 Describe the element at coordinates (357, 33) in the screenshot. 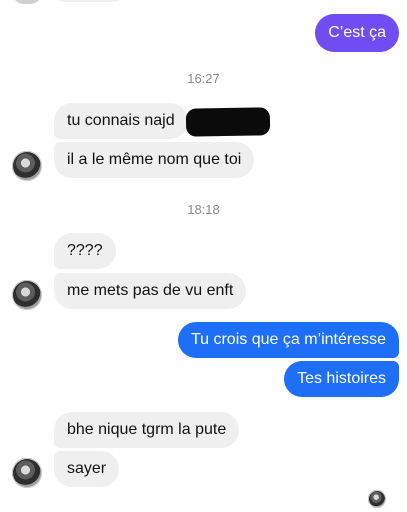

I see `message-bubble-outgoing: C’est ça` at that location.